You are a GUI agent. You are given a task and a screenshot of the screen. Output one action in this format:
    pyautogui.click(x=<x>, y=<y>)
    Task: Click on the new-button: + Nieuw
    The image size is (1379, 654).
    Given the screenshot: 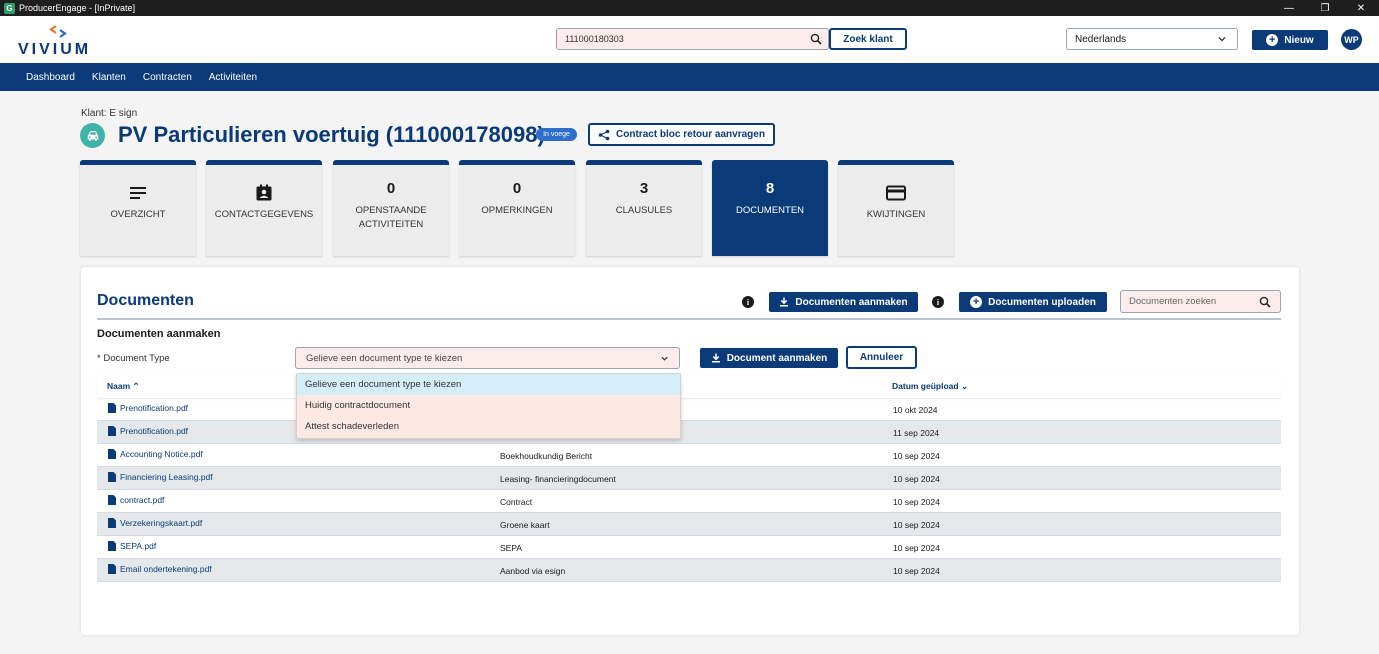 What is the action you would take?
    pyautogui.click(x=1290, y=40)
    